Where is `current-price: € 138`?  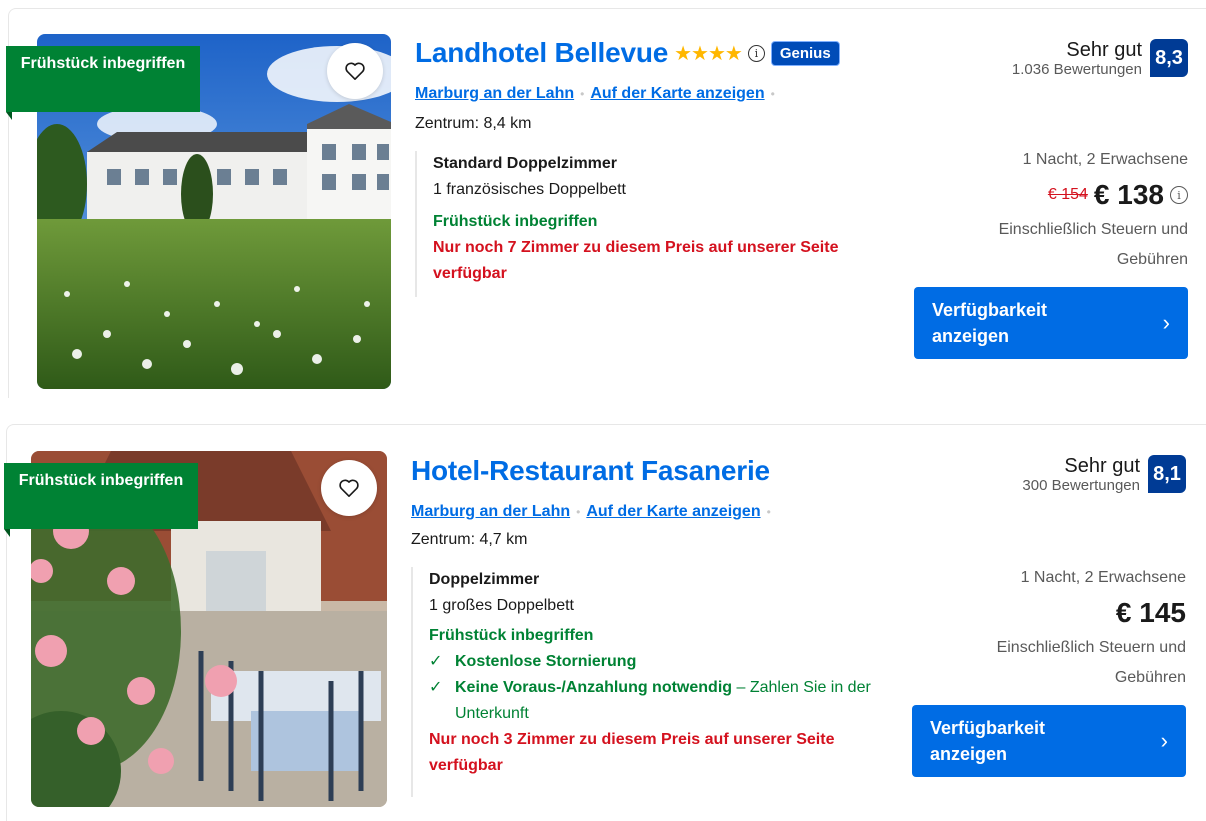 current-price: € 138 is located at coordinates (1128, 194).